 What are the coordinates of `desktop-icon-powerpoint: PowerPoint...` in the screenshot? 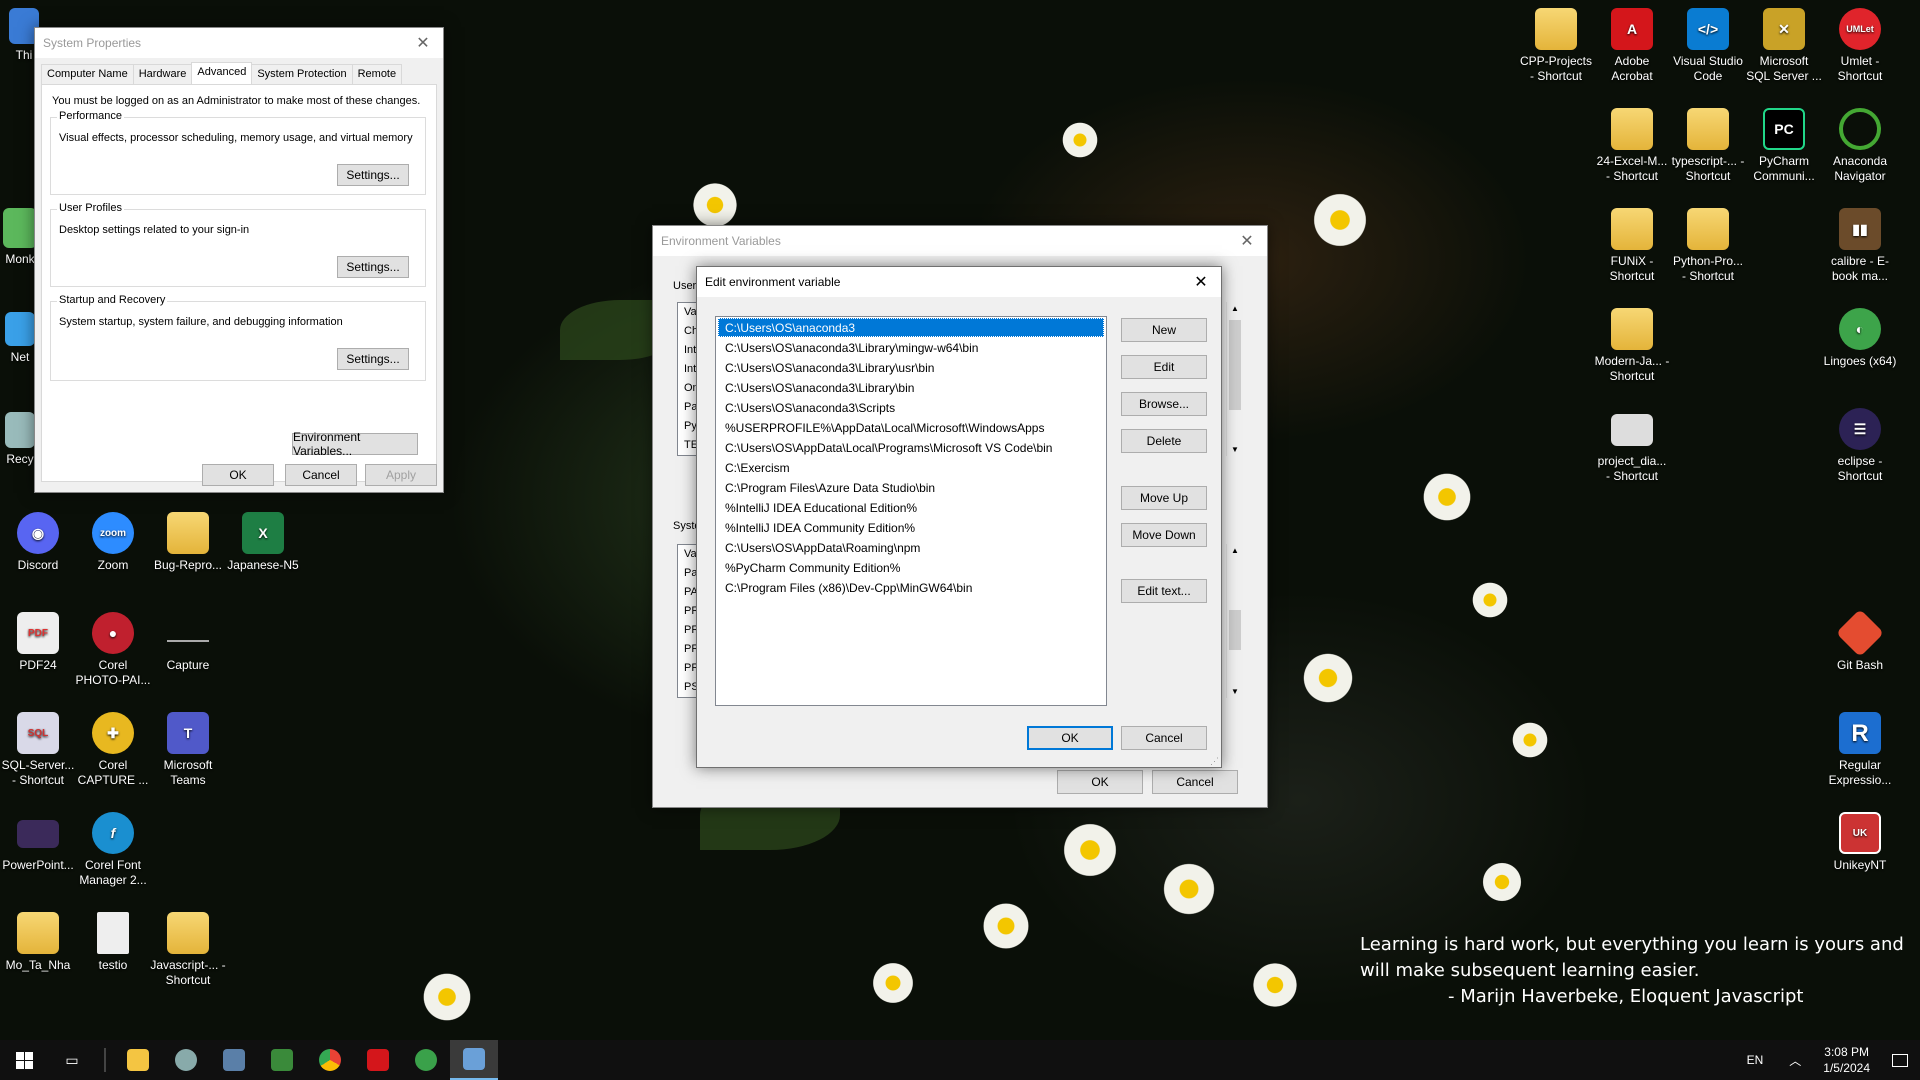 It's located at (38, 842).